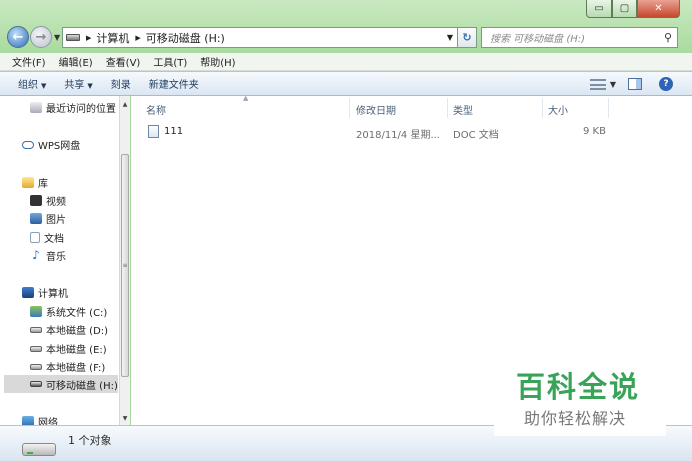 The image size is (692, 461). I want to click on sidebar-item-label: 系统文件 (C:), so click(77, 313).